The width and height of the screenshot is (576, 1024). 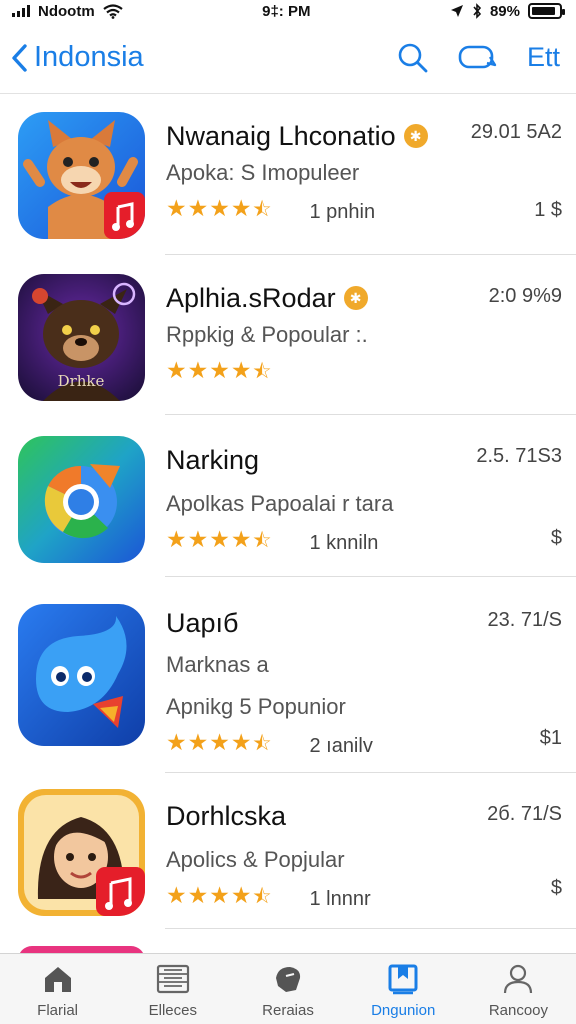 I want to click on tab-bookmarks: Dngunion, so click(x=403, y=989).